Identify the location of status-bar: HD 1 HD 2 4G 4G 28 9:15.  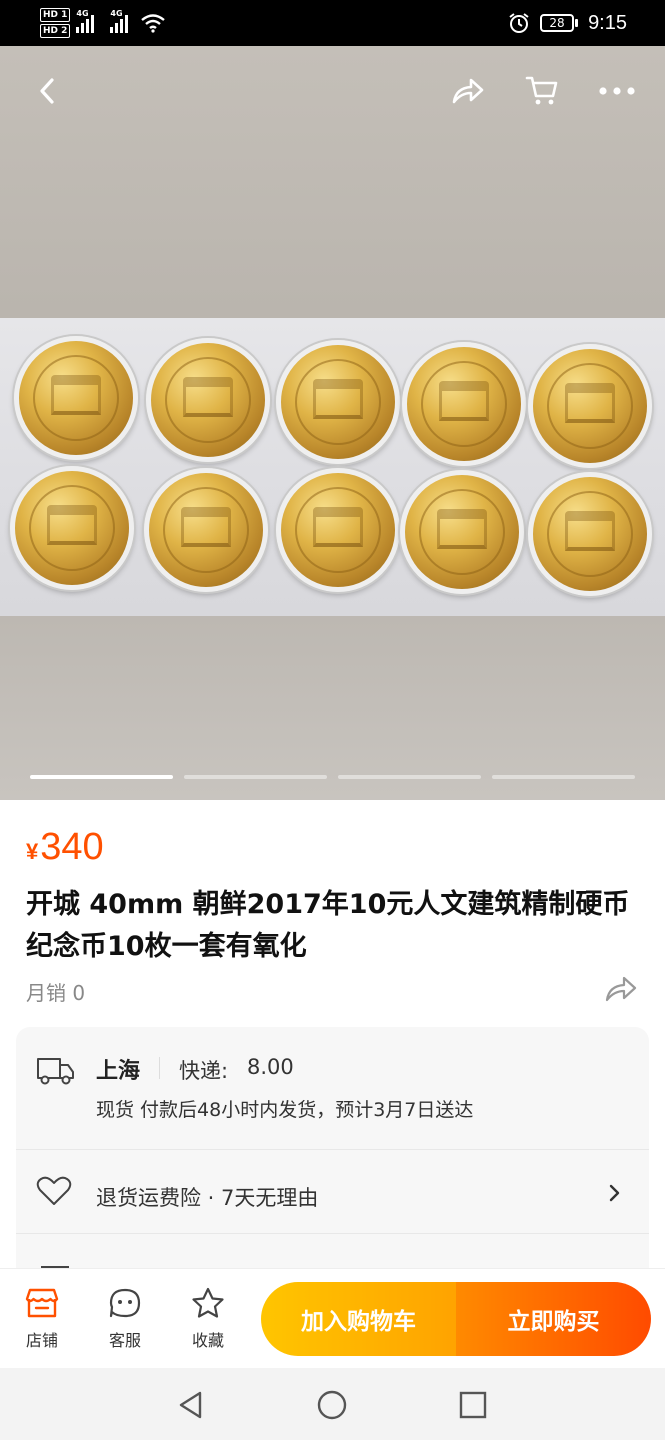
(332, 23).